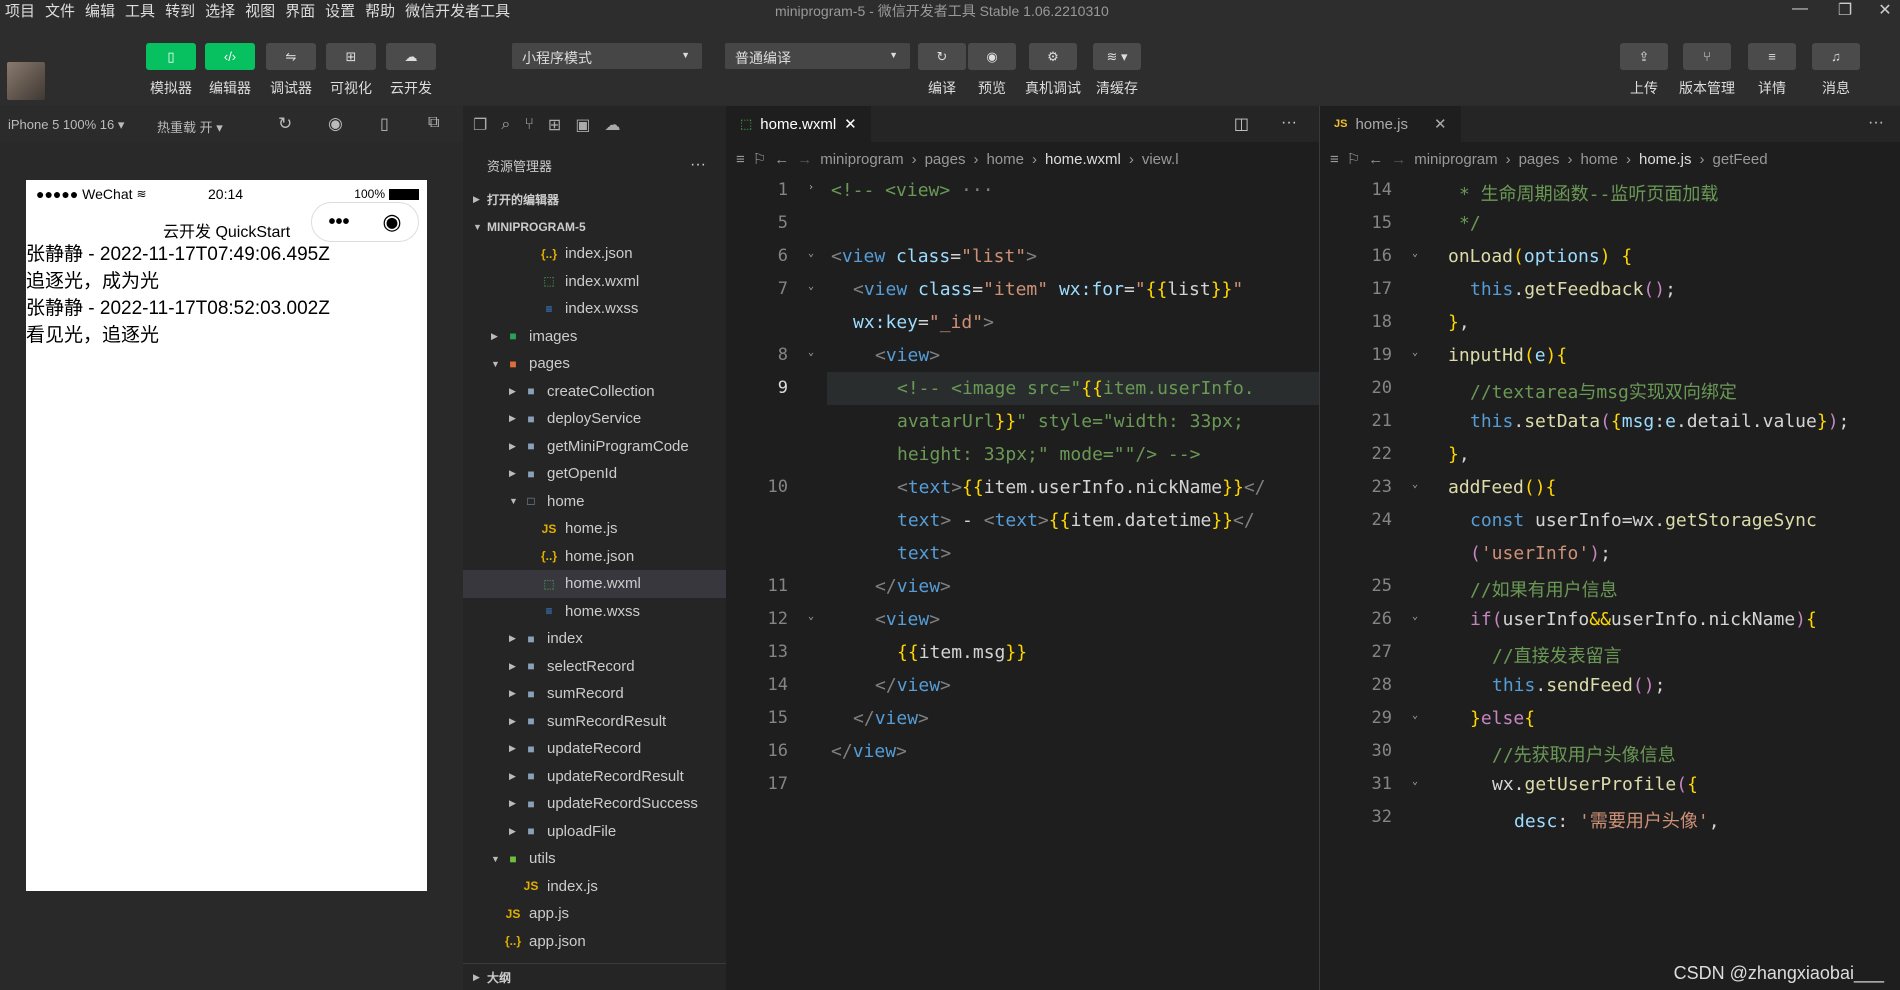 Image resolution: width=1900 pixels, height=990 pixels. I want to click on extensions-icon: ⊞, so click(554, 125).